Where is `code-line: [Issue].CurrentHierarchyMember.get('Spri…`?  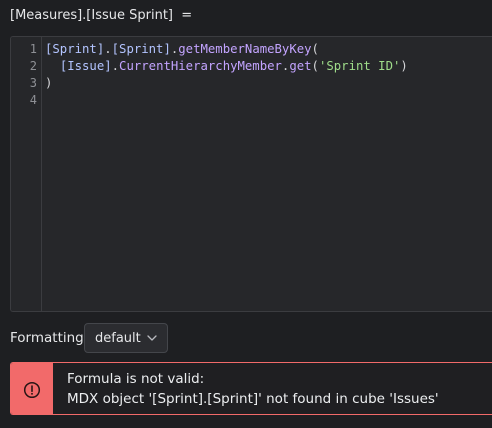
code-line: [Issue].CurrentHierarchyMember.get('Spri… is located at coordinates (226, 66).